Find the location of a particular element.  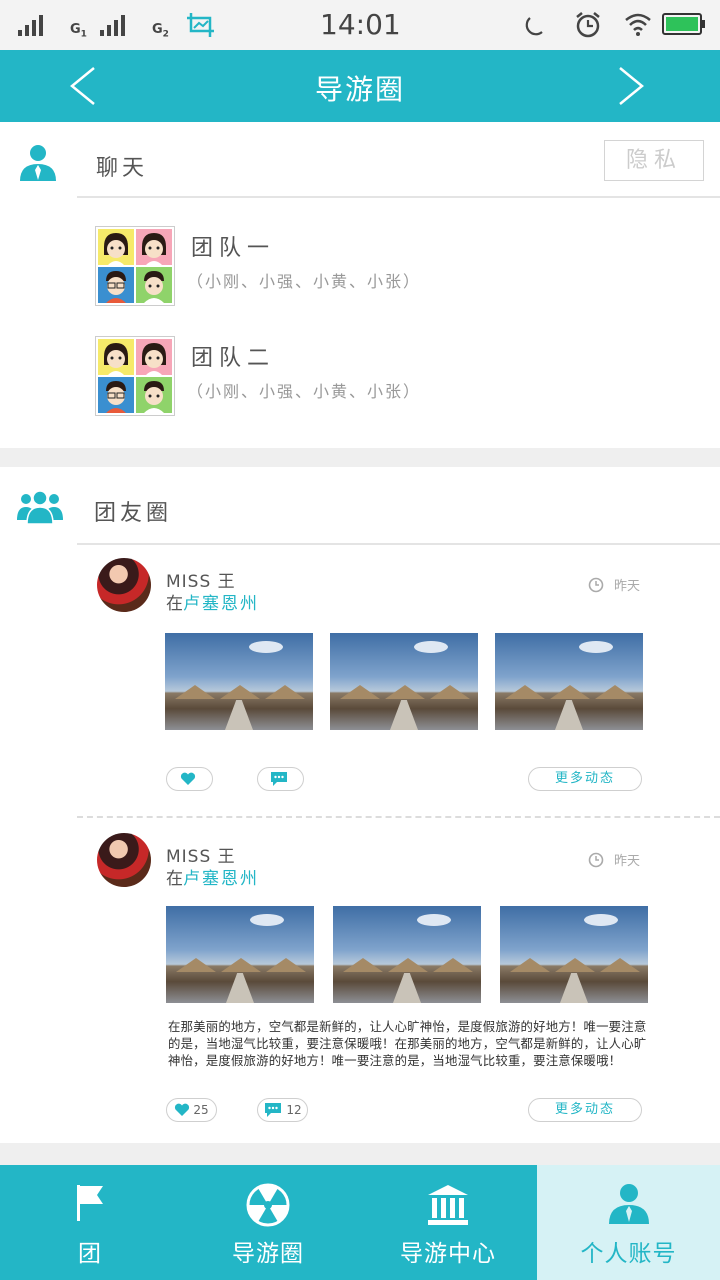

post-divider is located at coordinates (398, 817).